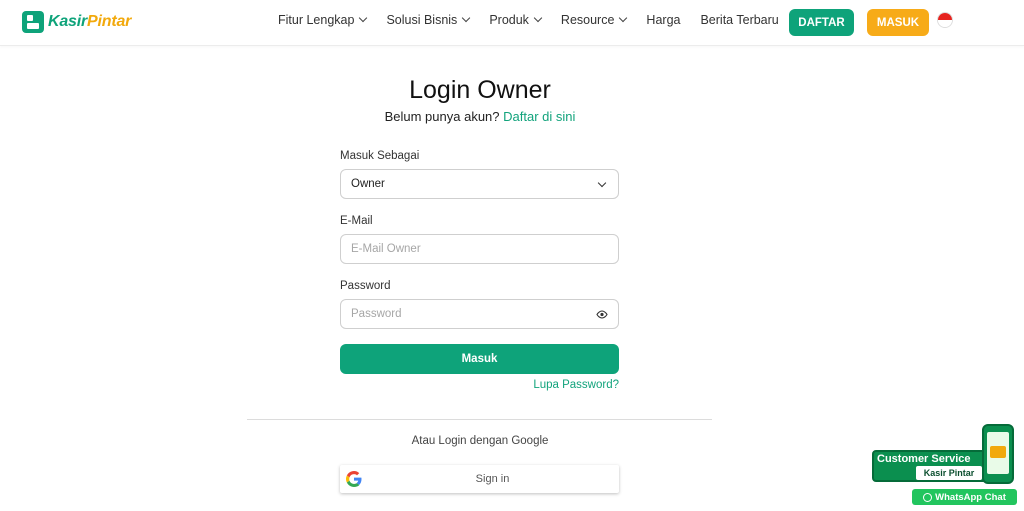 This screenshot has height=511, width=1024. I want to click on google-signin-label: Sign in, so click(492, 479).